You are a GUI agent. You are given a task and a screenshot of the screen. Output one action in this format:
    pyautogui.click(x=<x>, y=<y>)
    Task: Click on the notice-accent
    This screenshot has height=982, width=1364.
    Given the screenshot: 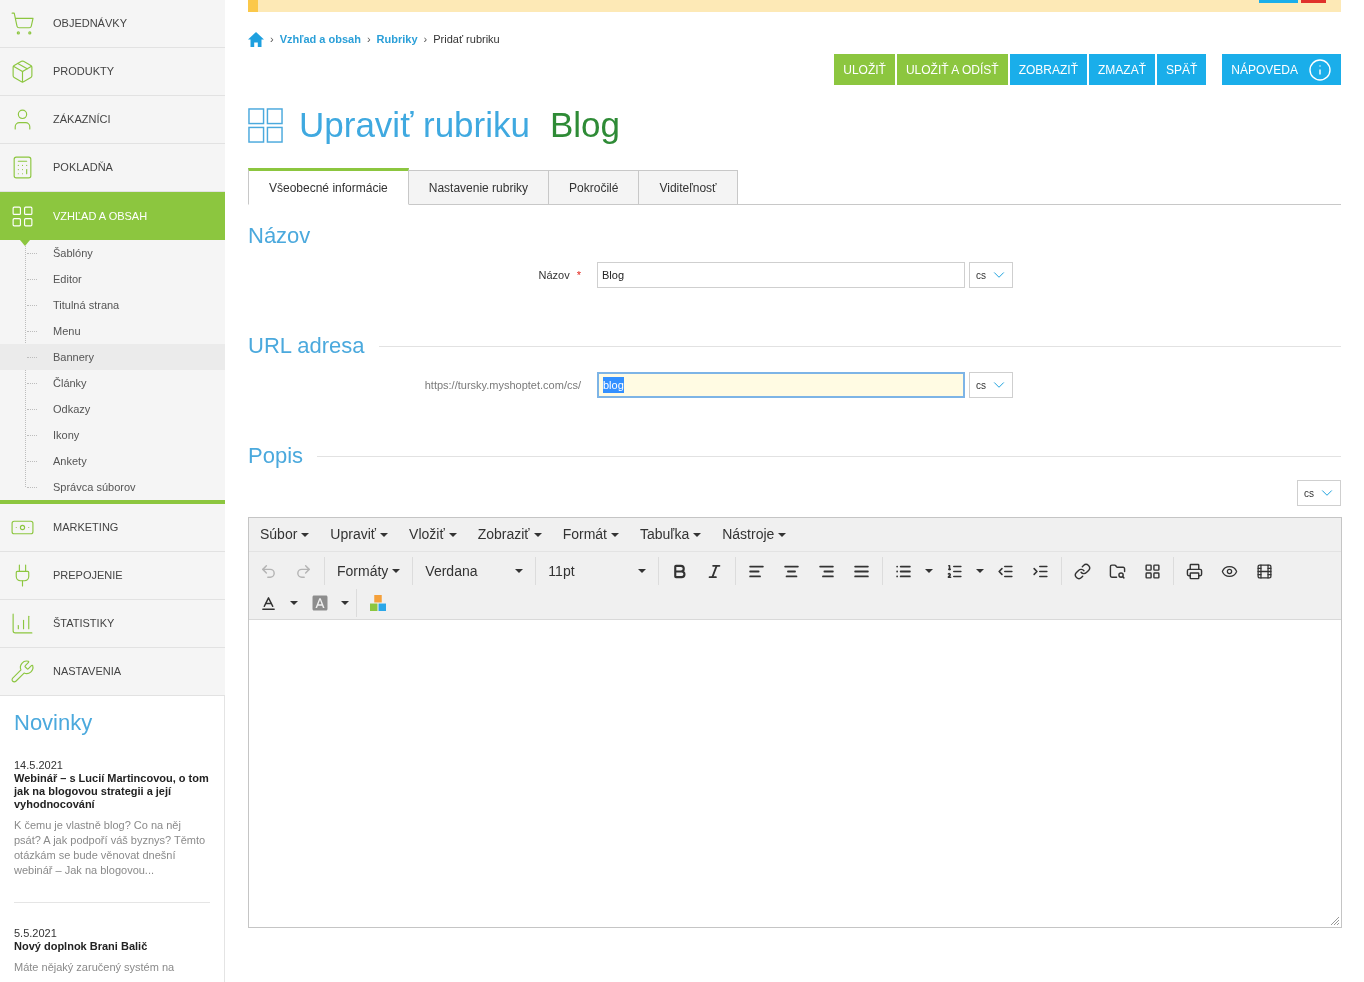 What is the action you would take?
    pyautogui.click(x=253, y=6)
    